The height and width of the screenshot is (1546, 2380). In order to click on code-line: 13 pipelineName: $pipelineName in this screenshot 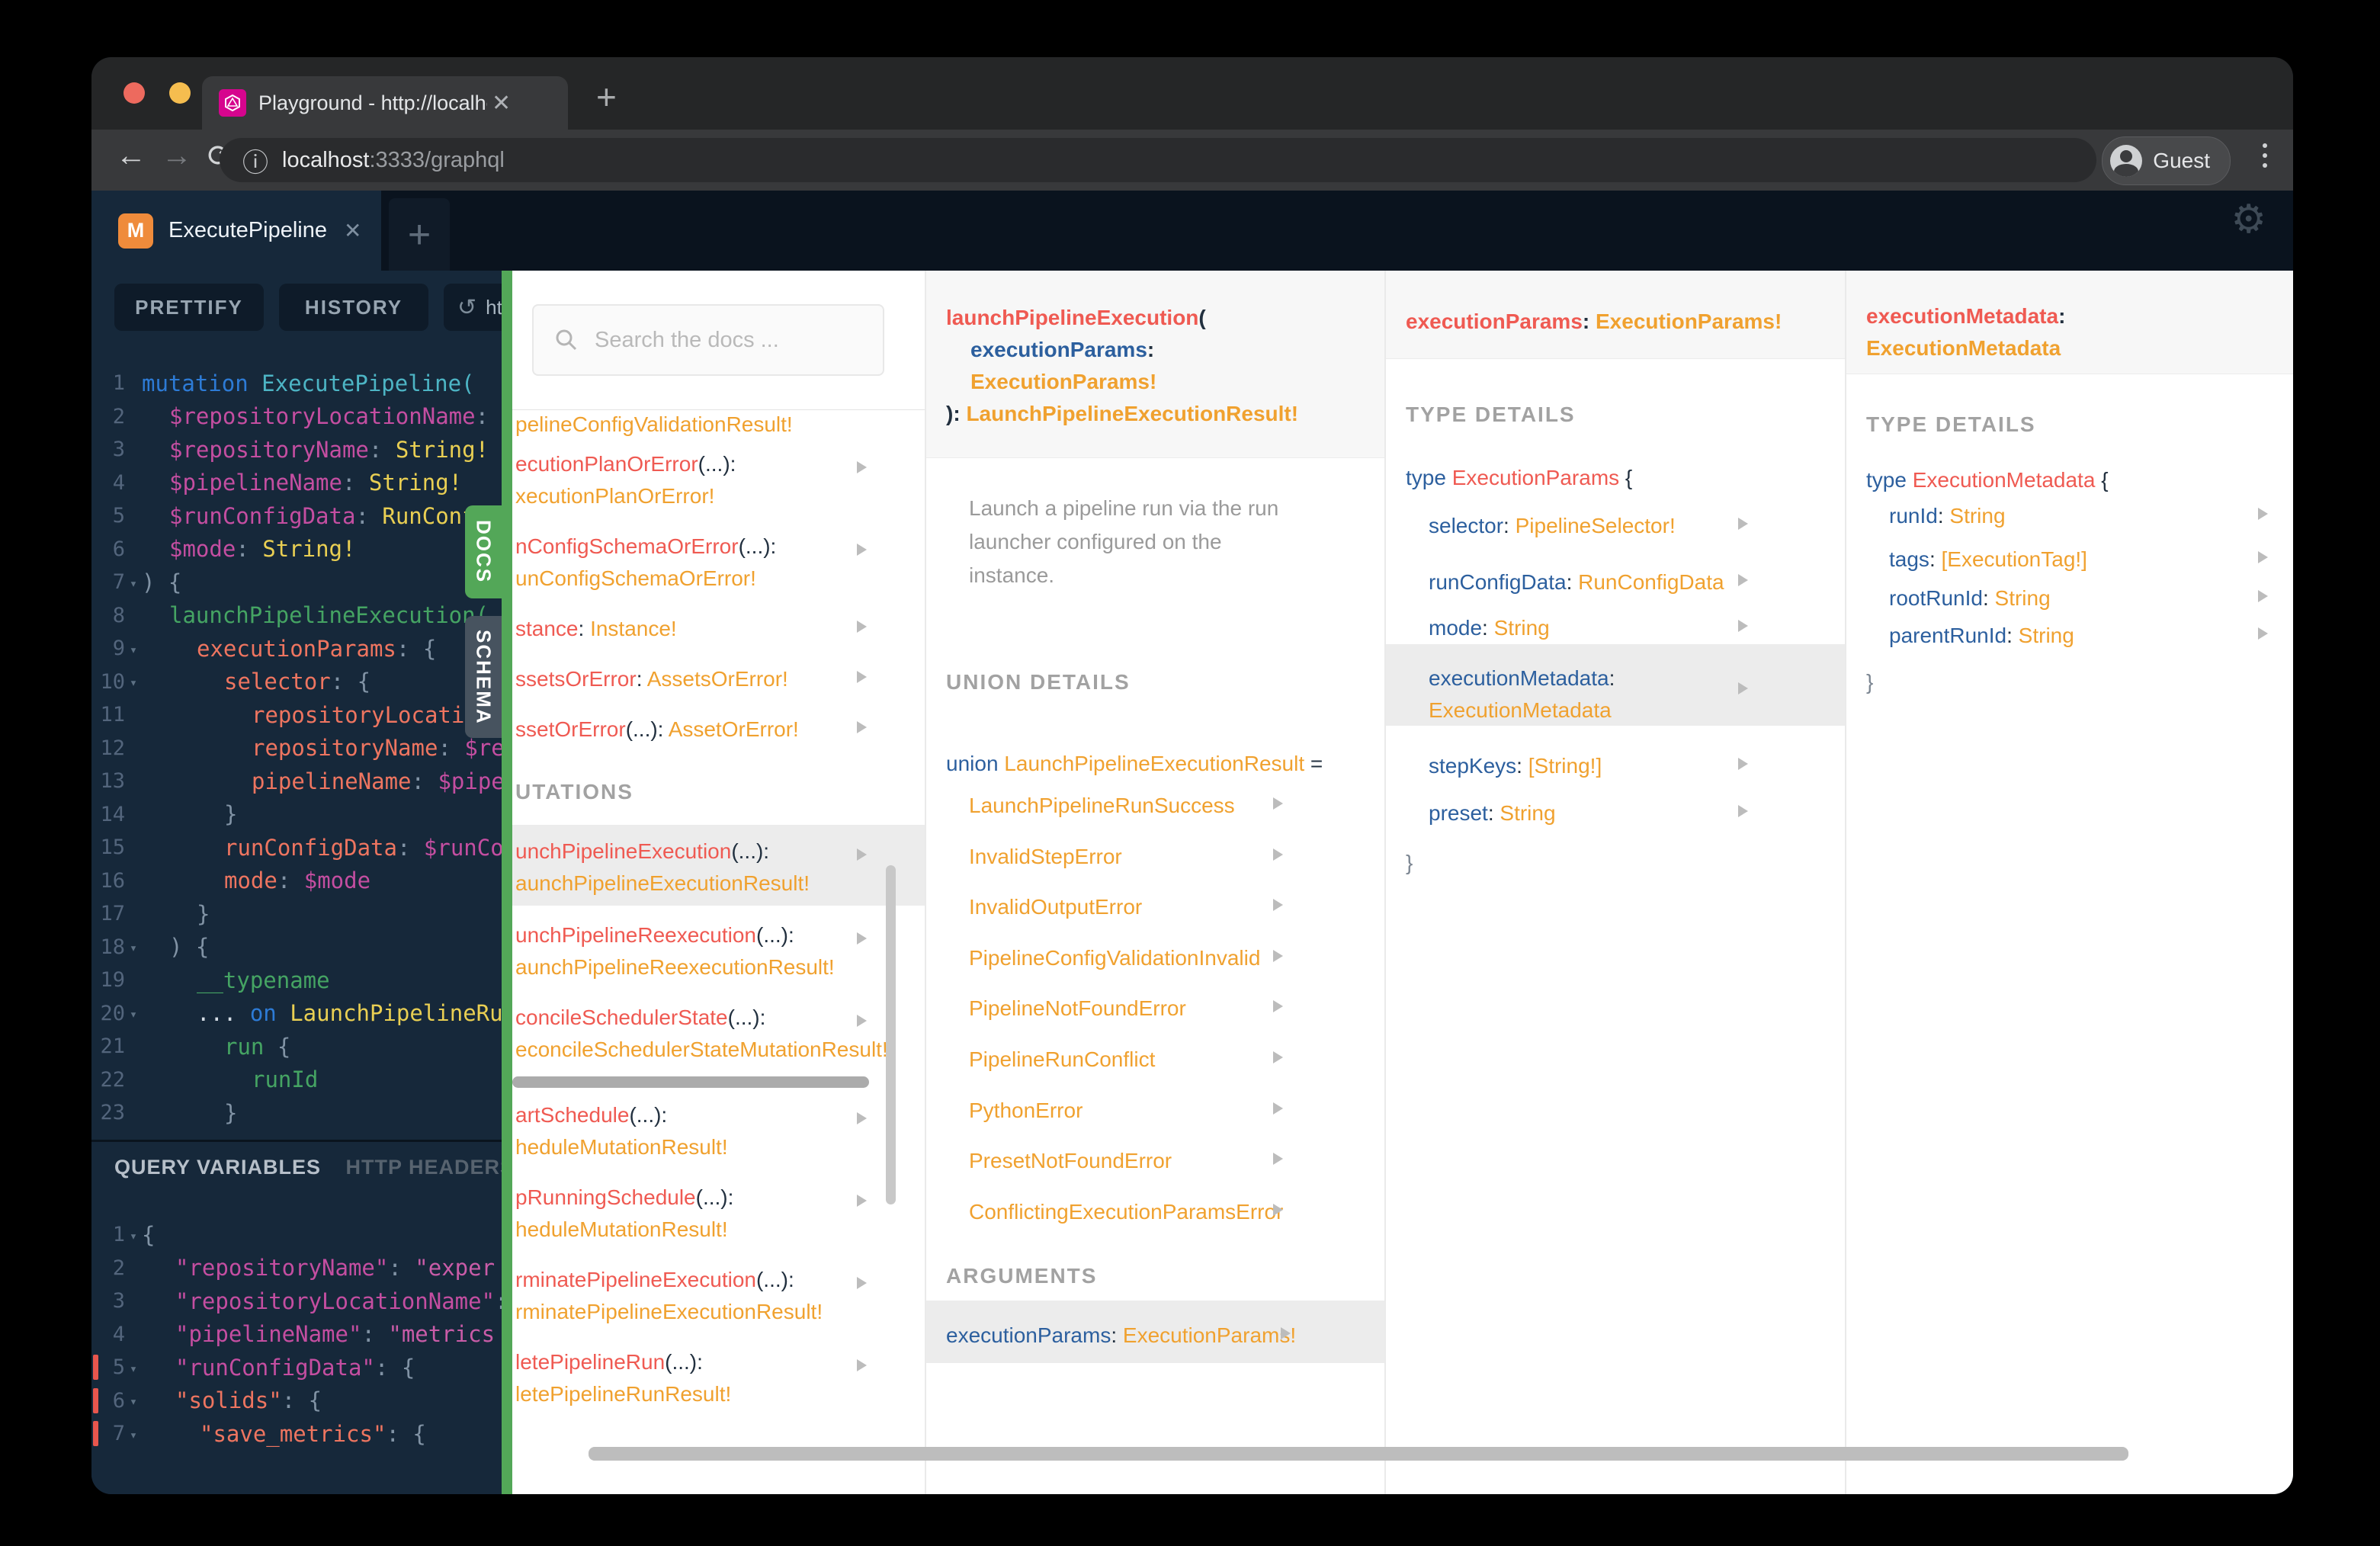, I will do `click(301, 781)`.